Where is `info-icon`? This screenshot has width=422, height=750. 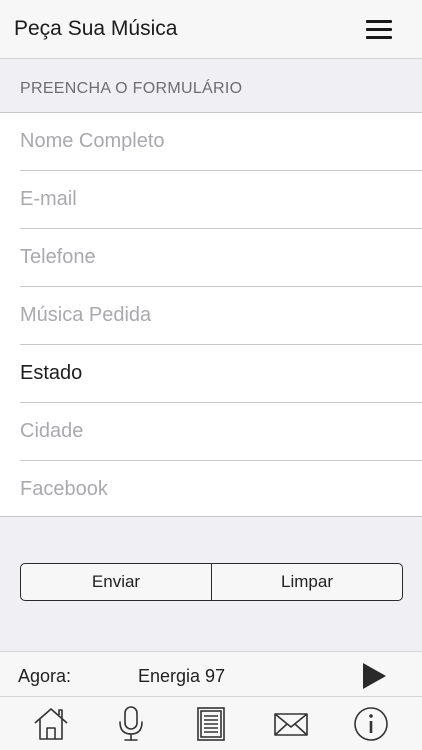 info-icon is located at coordinates (371, 724).